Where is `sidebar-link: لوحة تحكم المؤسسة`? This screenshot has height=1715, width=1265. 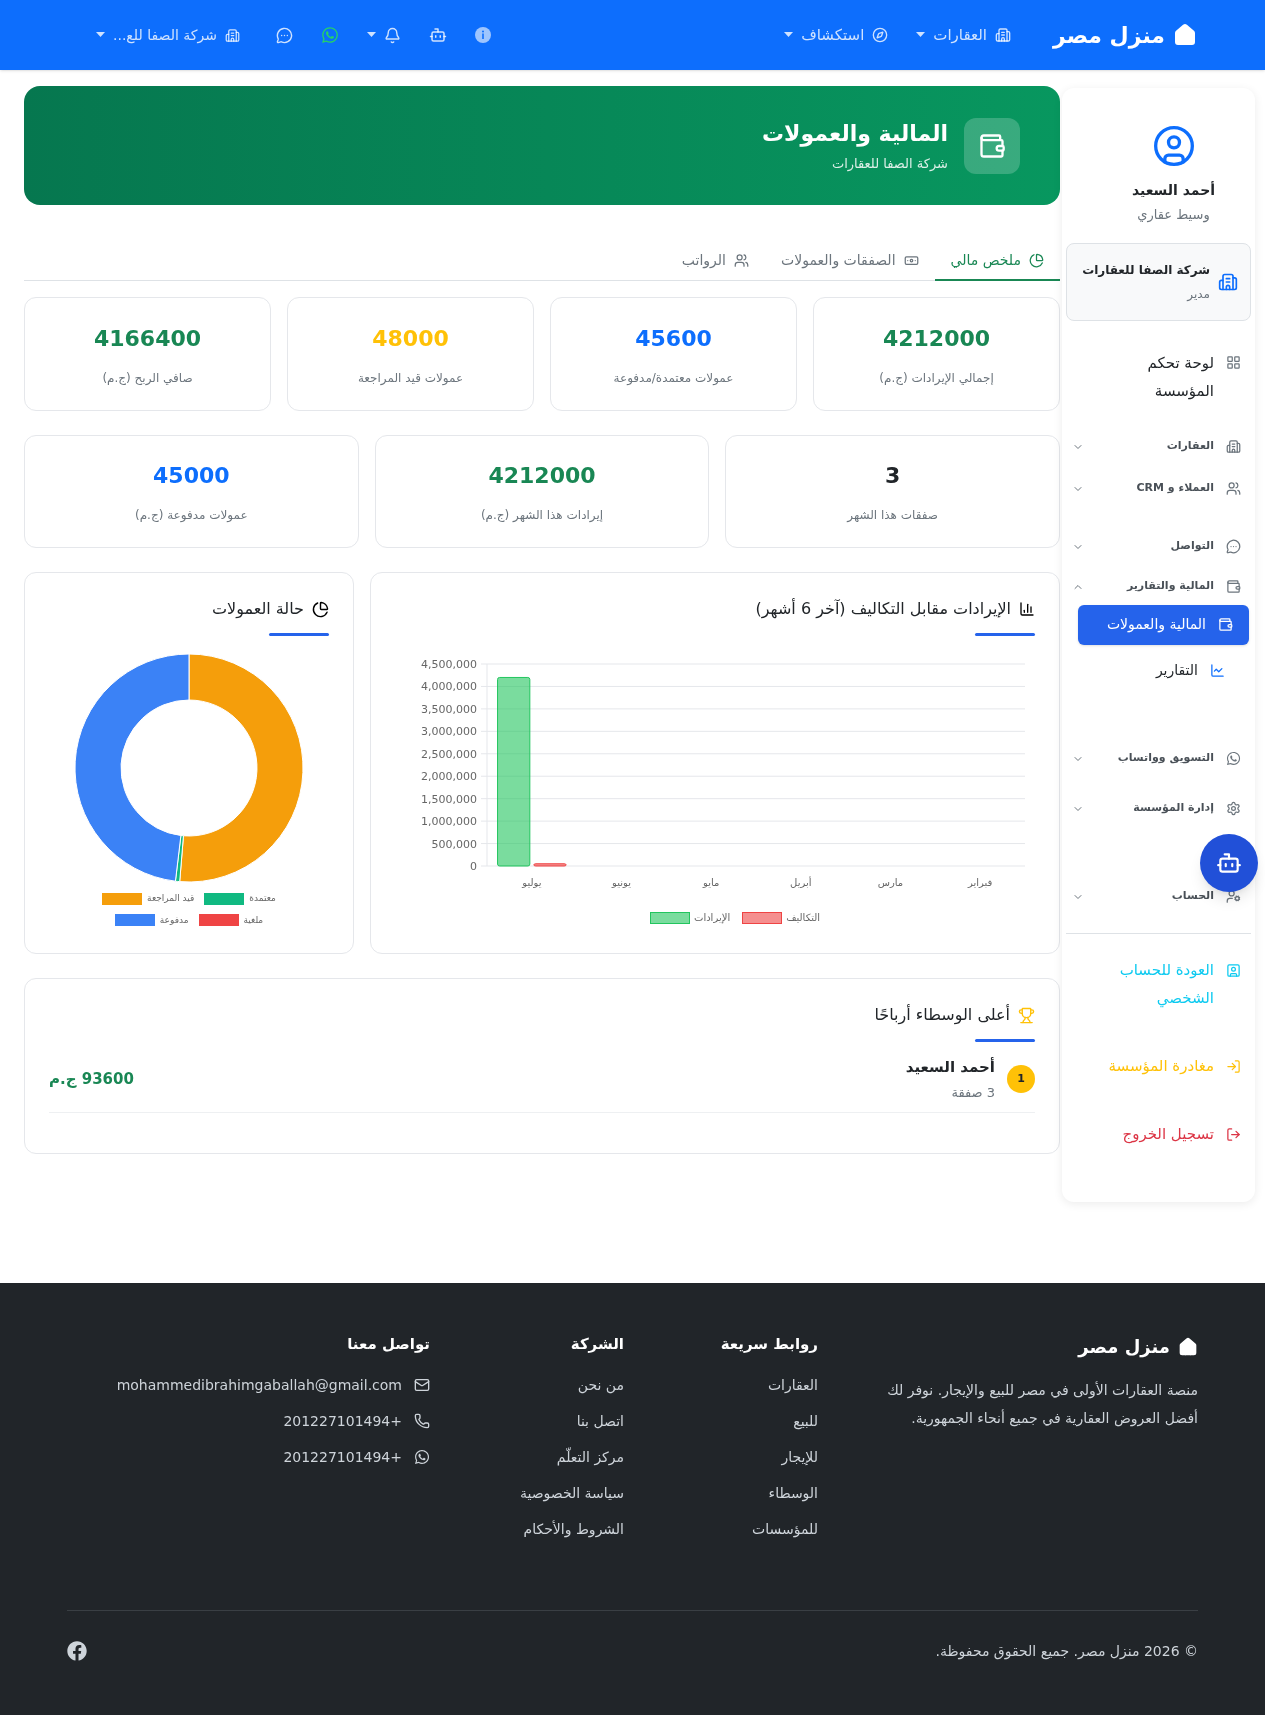
sidebar-link: لوحة تحكم المؤسسة is located at coordinates (1156, 376).